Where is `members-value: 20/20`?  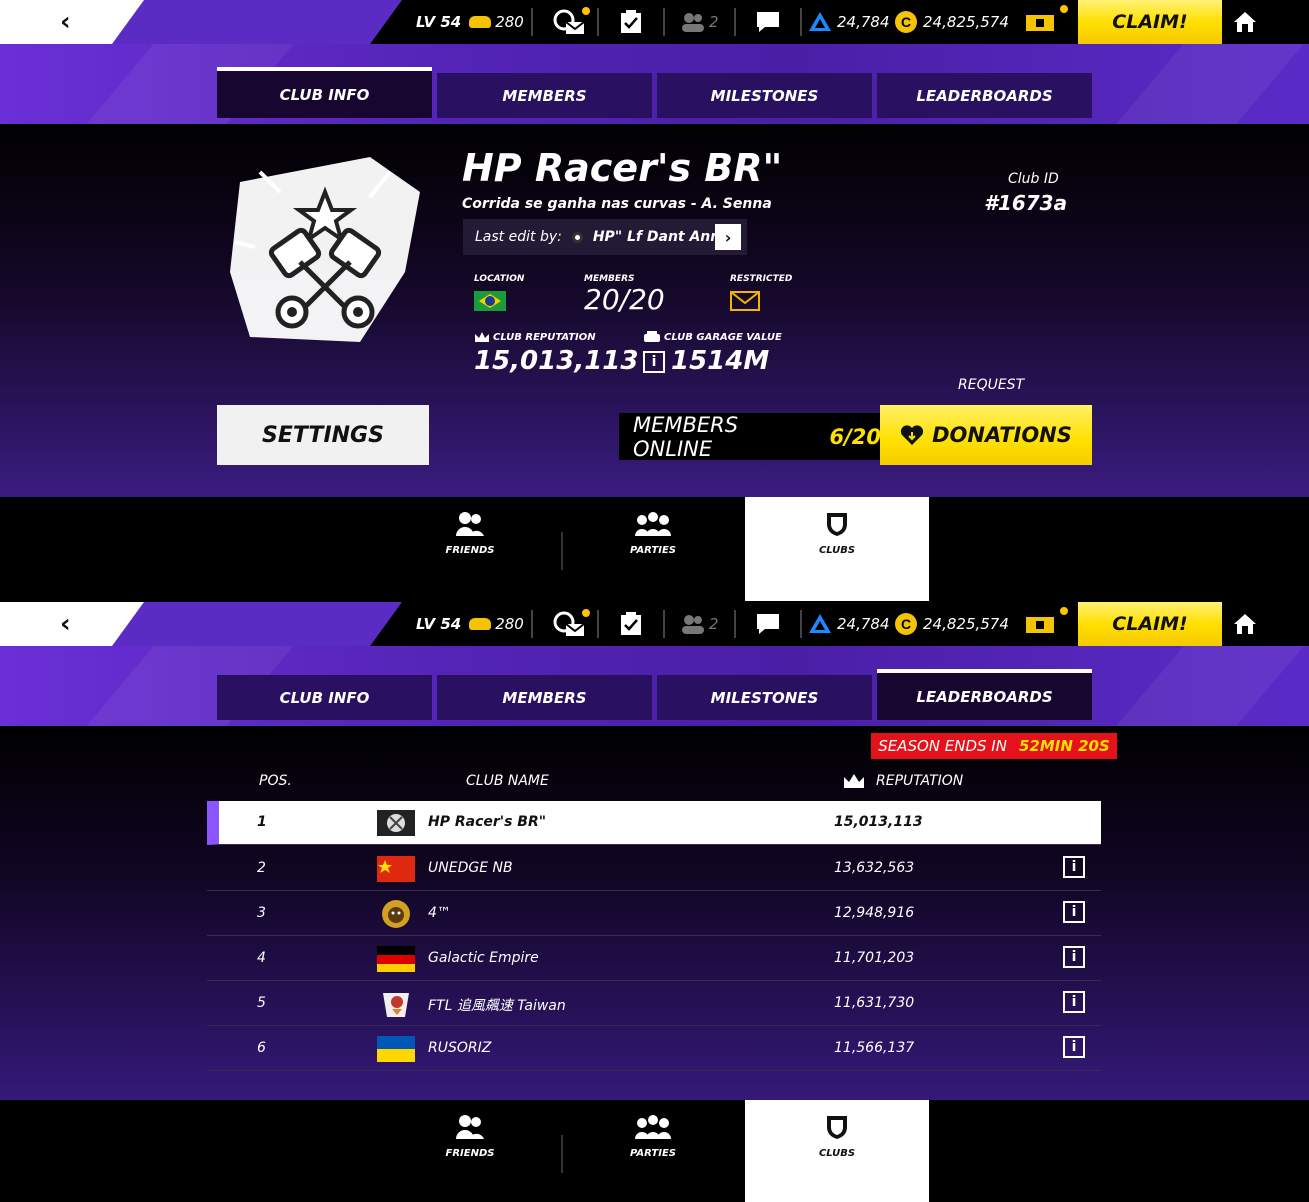
members-value: 20/20 is located at coordinates (624, 299).